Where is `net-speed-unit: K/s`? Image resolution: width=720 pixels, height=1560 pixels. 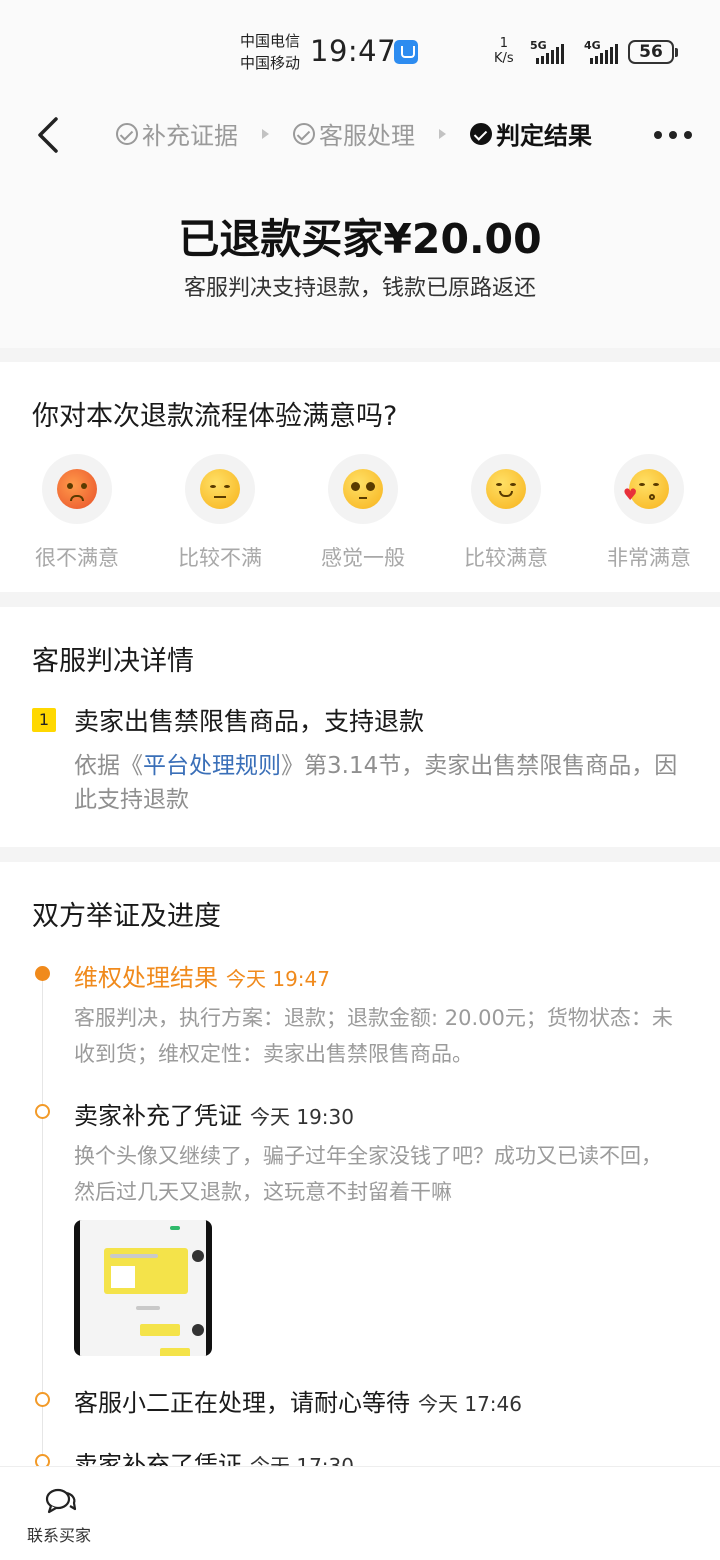
net-speed-unit: K/s is located at coordinates (504, 58).